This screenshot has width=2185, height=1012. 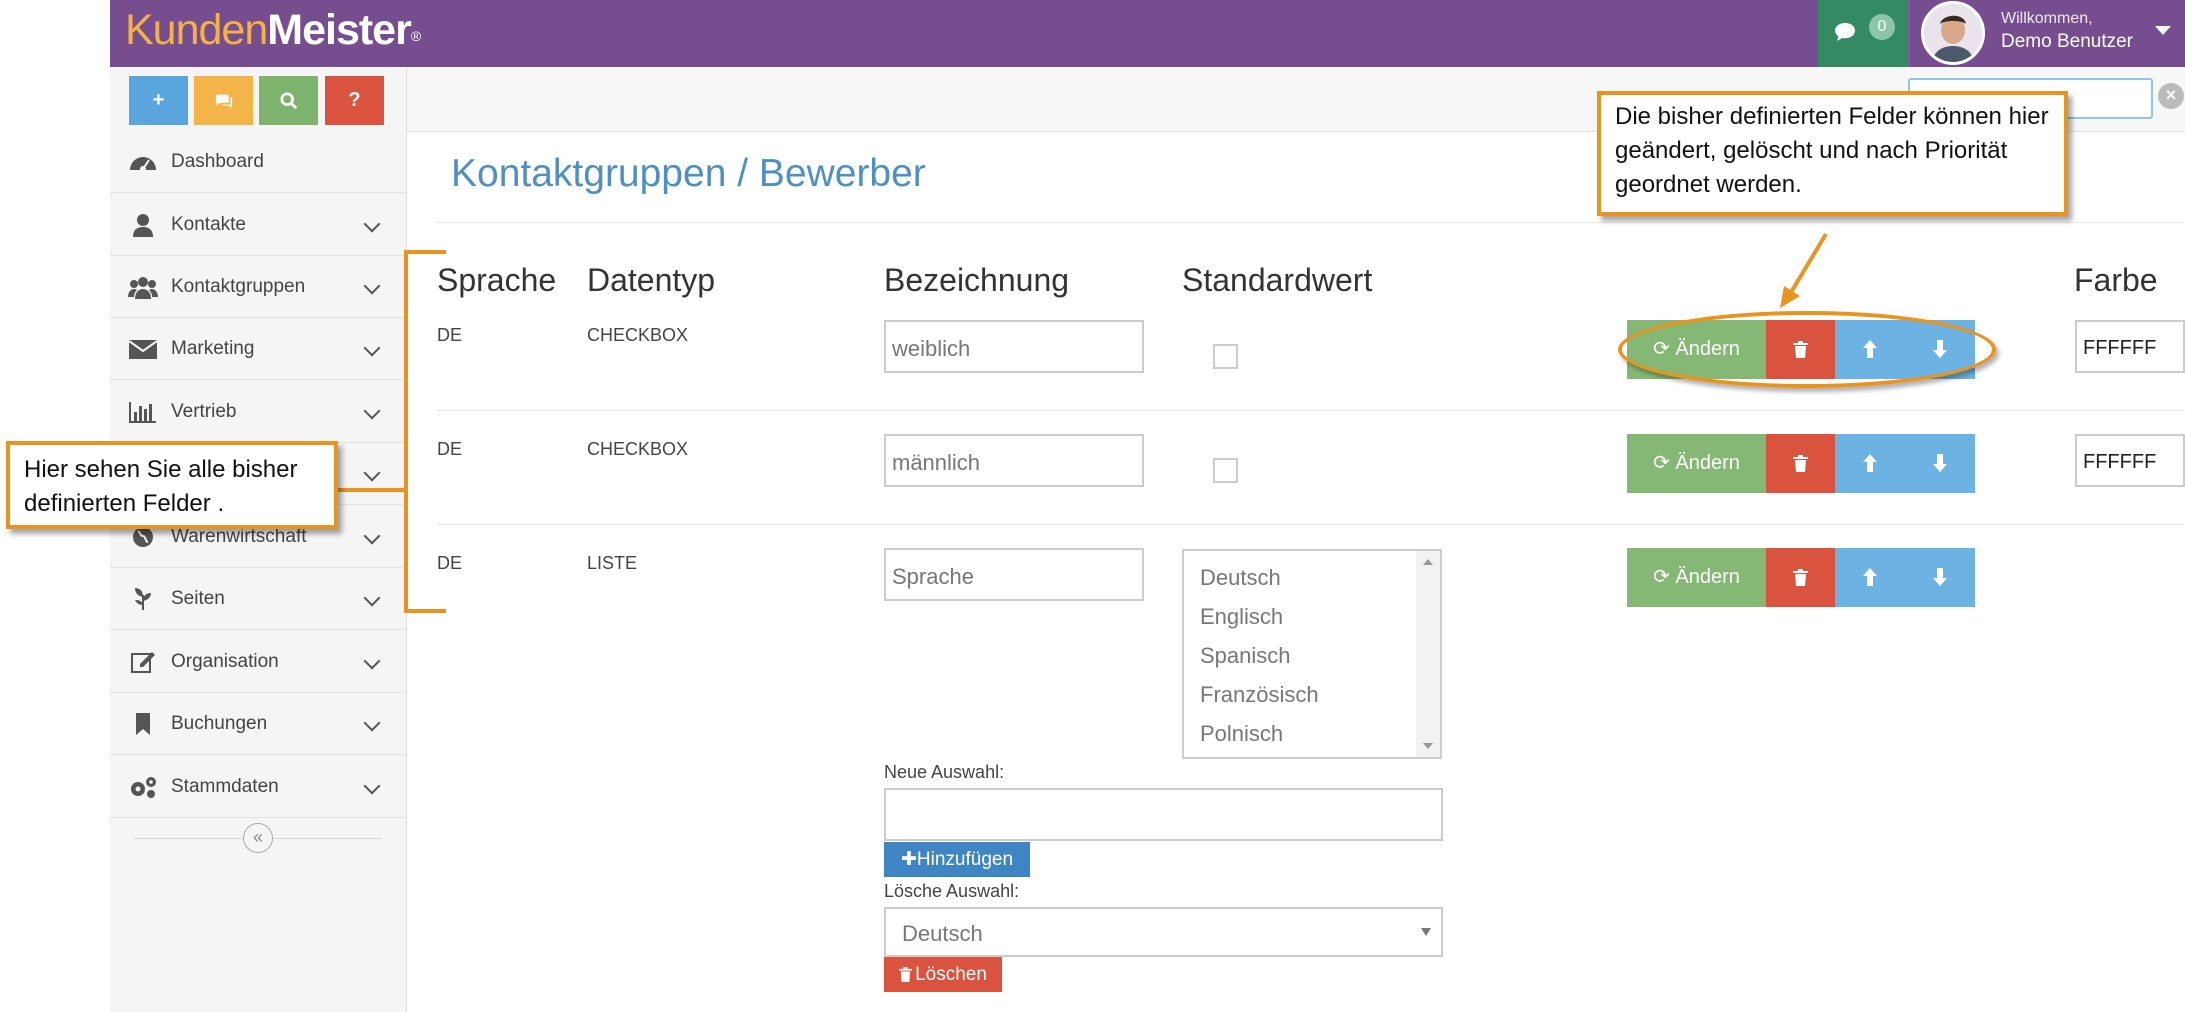 What do you see at coordinates (908, 859) in the screenshot?
I see `plus-icon: ✚` at bounding box center [908, 859].